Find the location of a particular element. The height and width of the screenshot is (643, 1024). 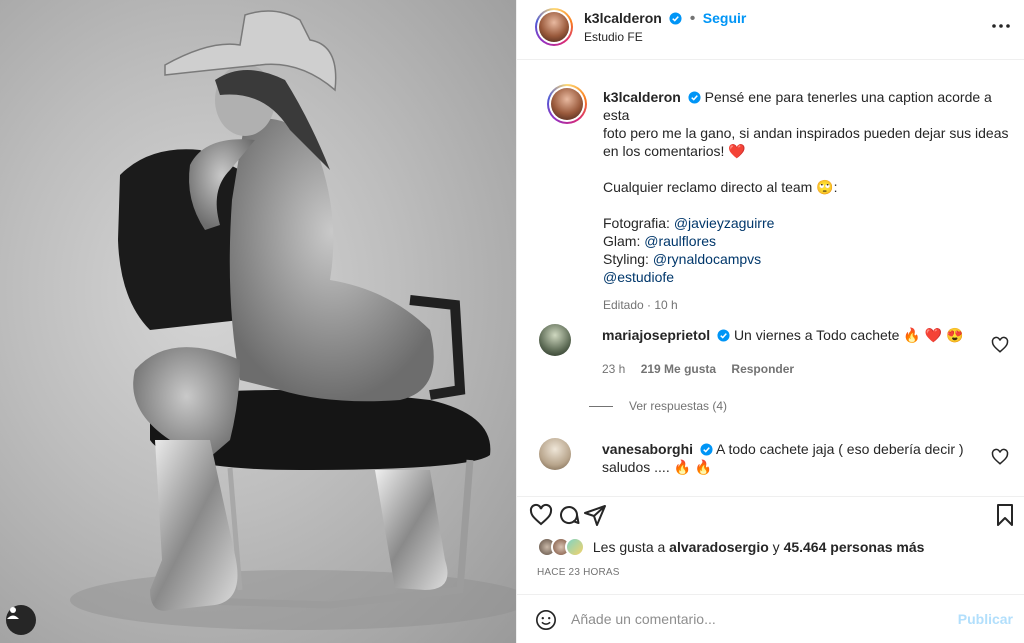

likes-prefix: Les gusta a is located at coordinates (631, 547).